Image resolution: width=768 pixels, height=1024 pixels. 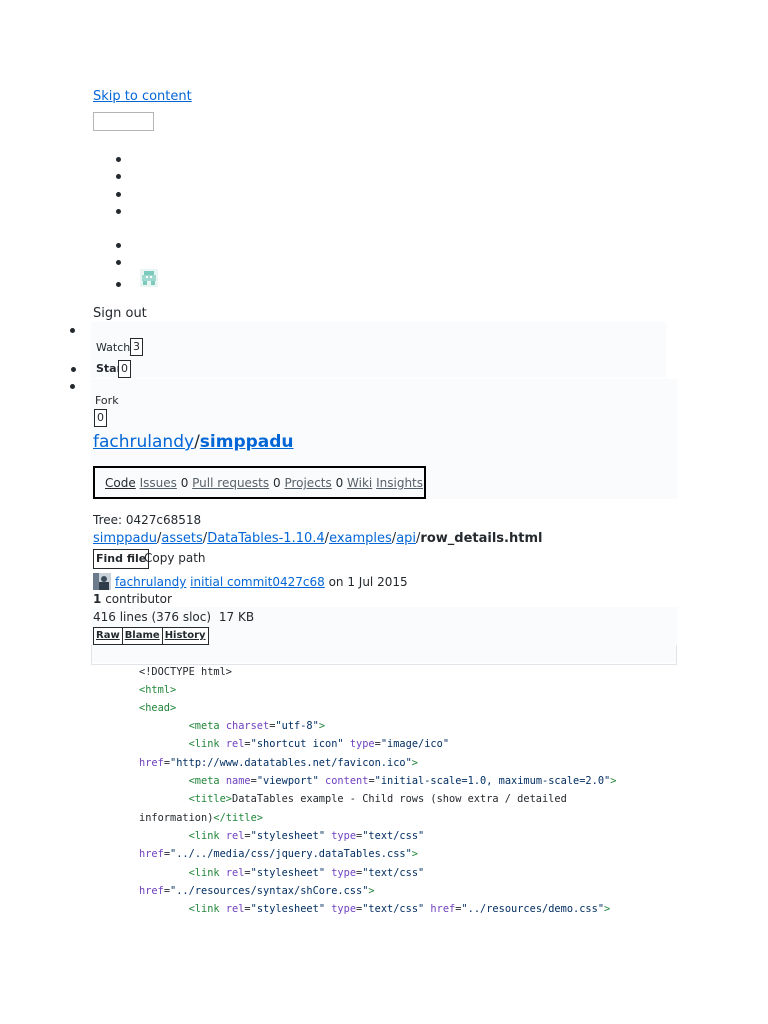 I want to click on copy-path-button: Copy path, so click(x=175, y=558).